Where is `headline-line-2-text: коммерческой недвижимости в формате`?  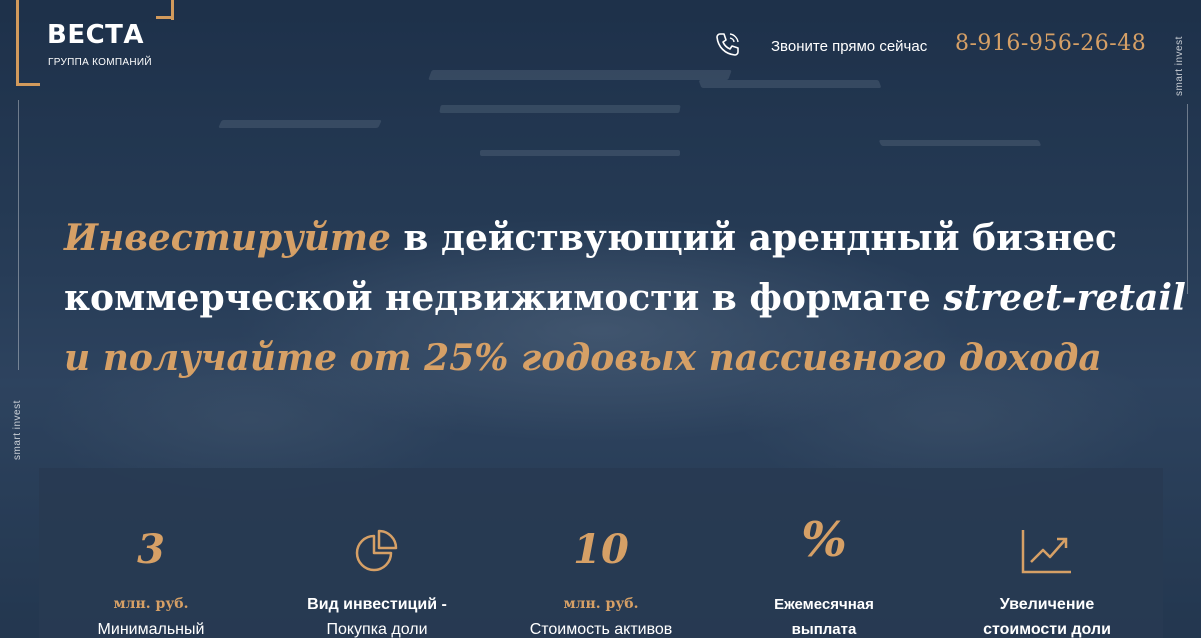 headline-line-2-text: коммерческой недвижимости в формате is located at coordinates (504, 298).